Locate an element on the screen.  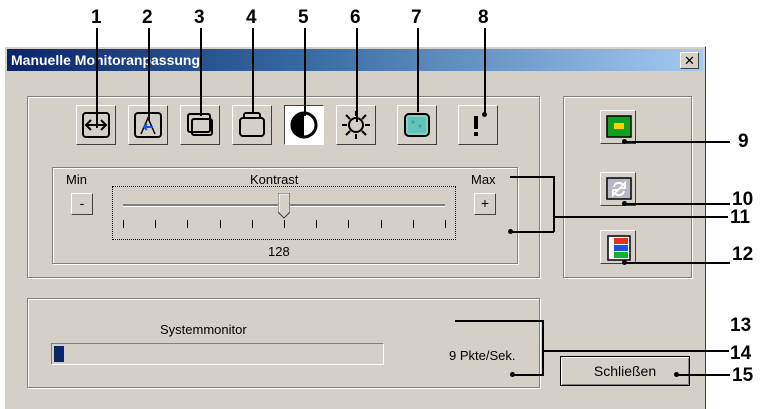
apply-button is located at coordinates (618, 127).